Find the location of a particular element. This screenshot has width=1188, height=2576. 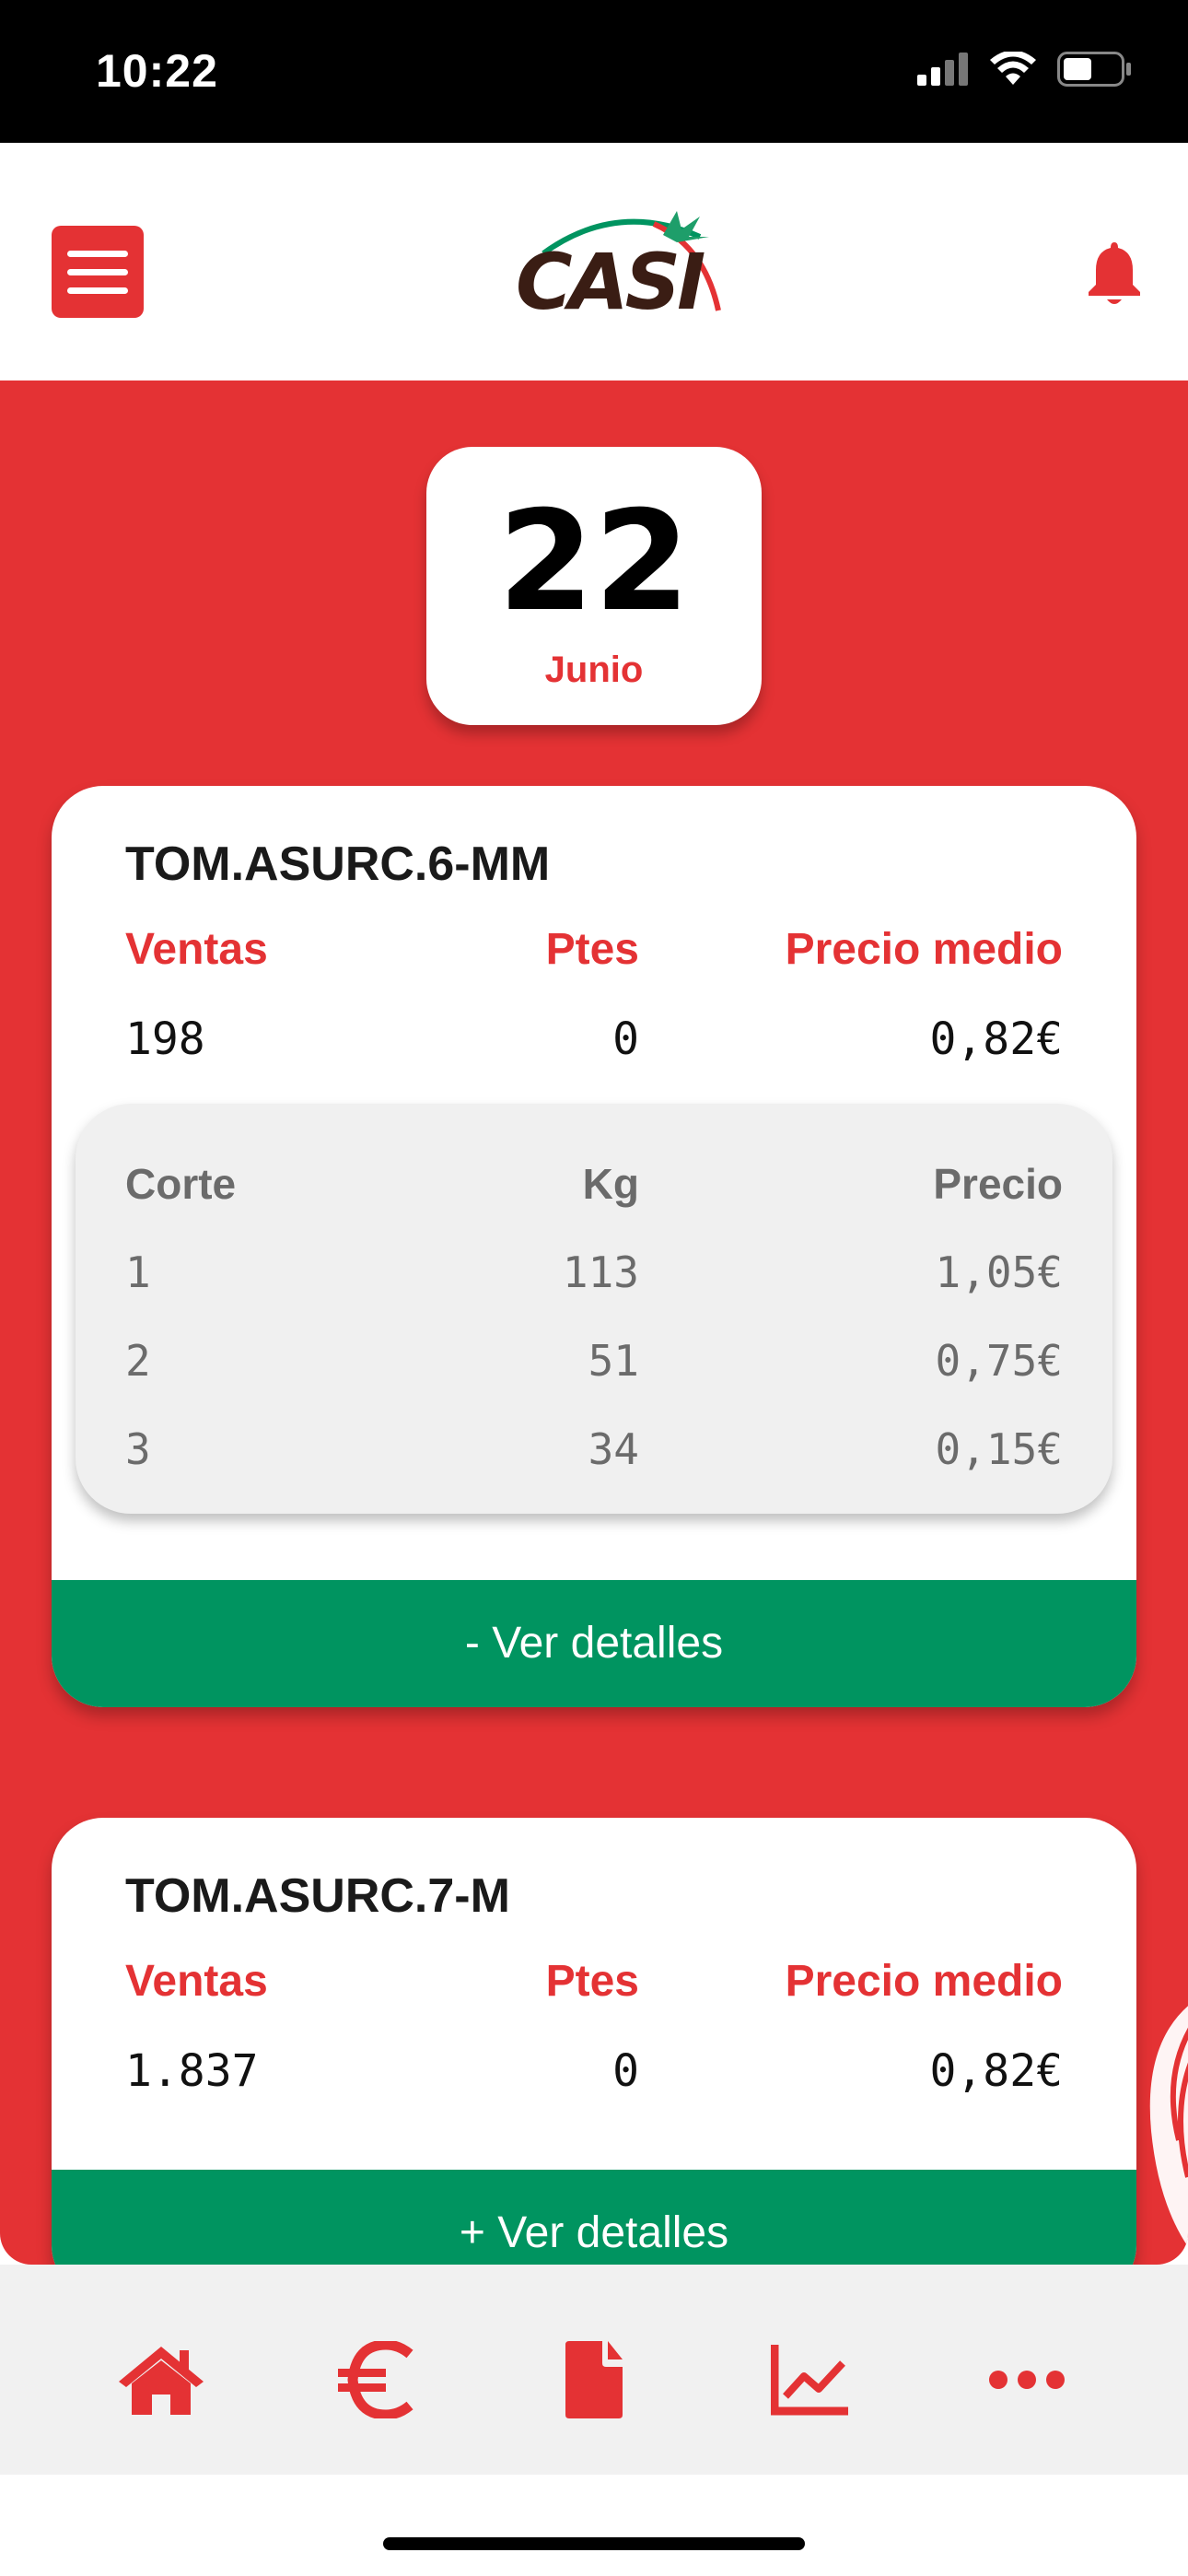

app-header: CASI is located at coordinates (594, 262).